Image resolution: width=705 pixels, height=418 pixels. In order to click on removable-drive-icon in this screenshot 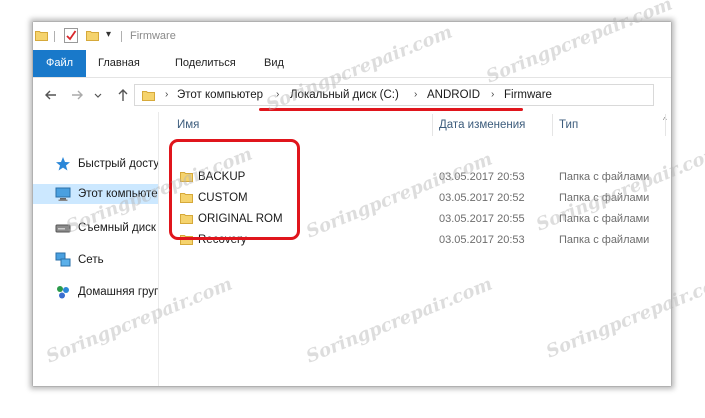, I will do `click(63, 228)`.